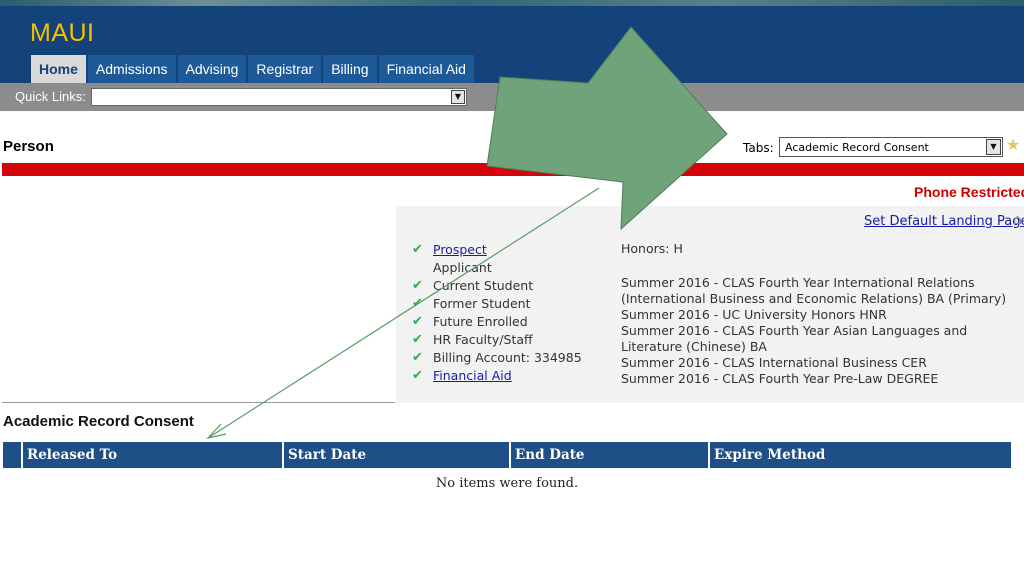 This screenshot has width=1024, height=576. I want to click on status-label: Billing Account: 334985, so click(507, 357).